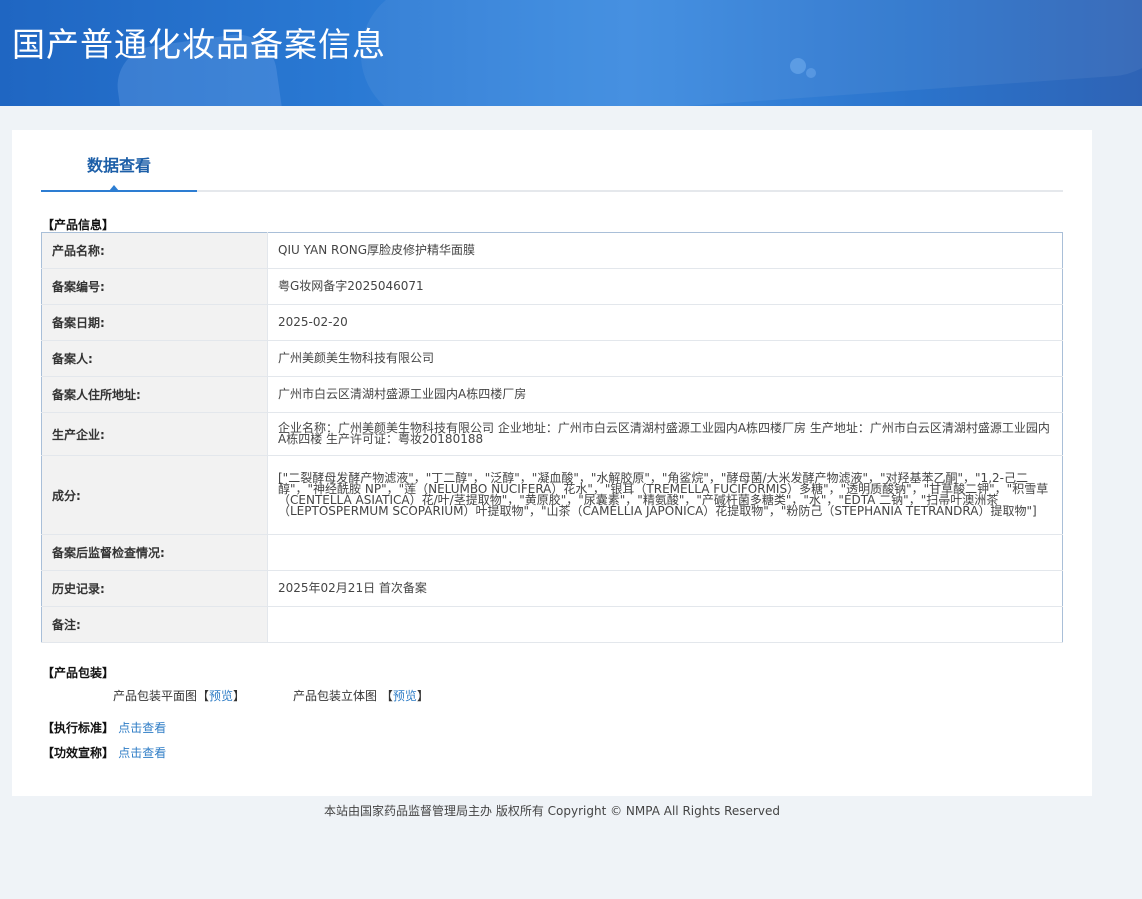 The width and height of the screenshot is (1142, 899). Describe the element at coordinates (155, 696) in the screenshot. I see `packaging-flat-label: 产品包装平面图` at that location.